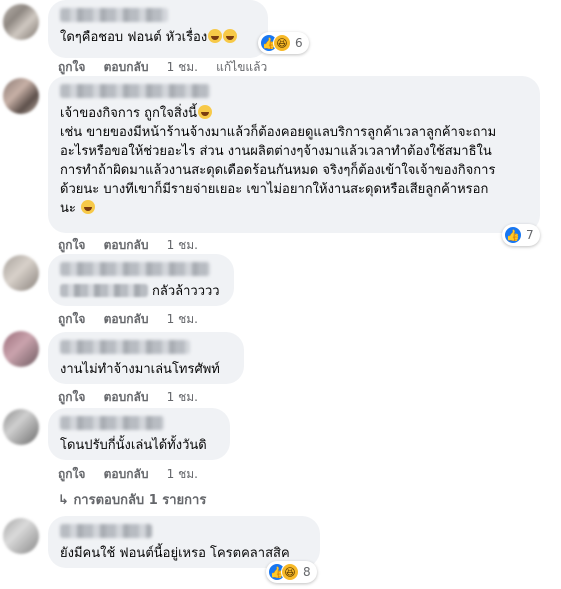 The image size is (561, 589). I want to click on reaction-summary: 👍 😆 8, so click(291, 572).